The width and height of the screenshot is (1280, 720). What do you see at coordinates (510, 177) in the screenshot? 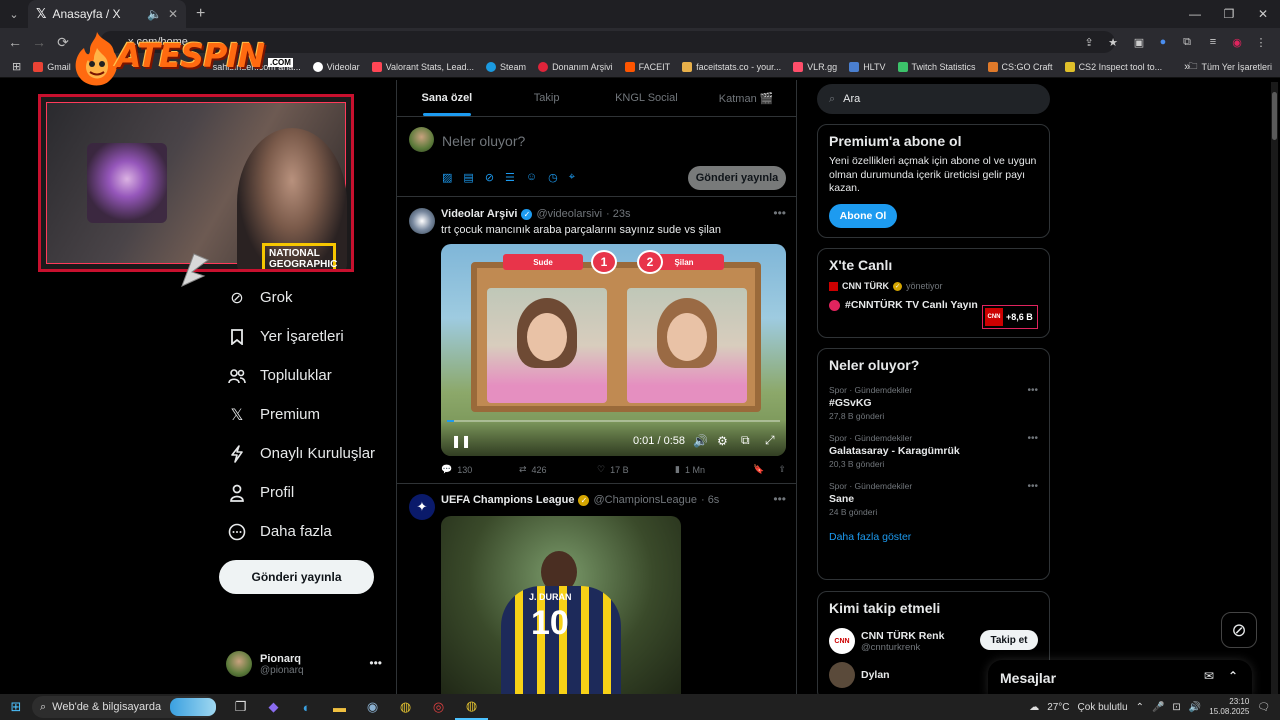
I see `poll-icon: ☰` at bounding box center [510, 177].